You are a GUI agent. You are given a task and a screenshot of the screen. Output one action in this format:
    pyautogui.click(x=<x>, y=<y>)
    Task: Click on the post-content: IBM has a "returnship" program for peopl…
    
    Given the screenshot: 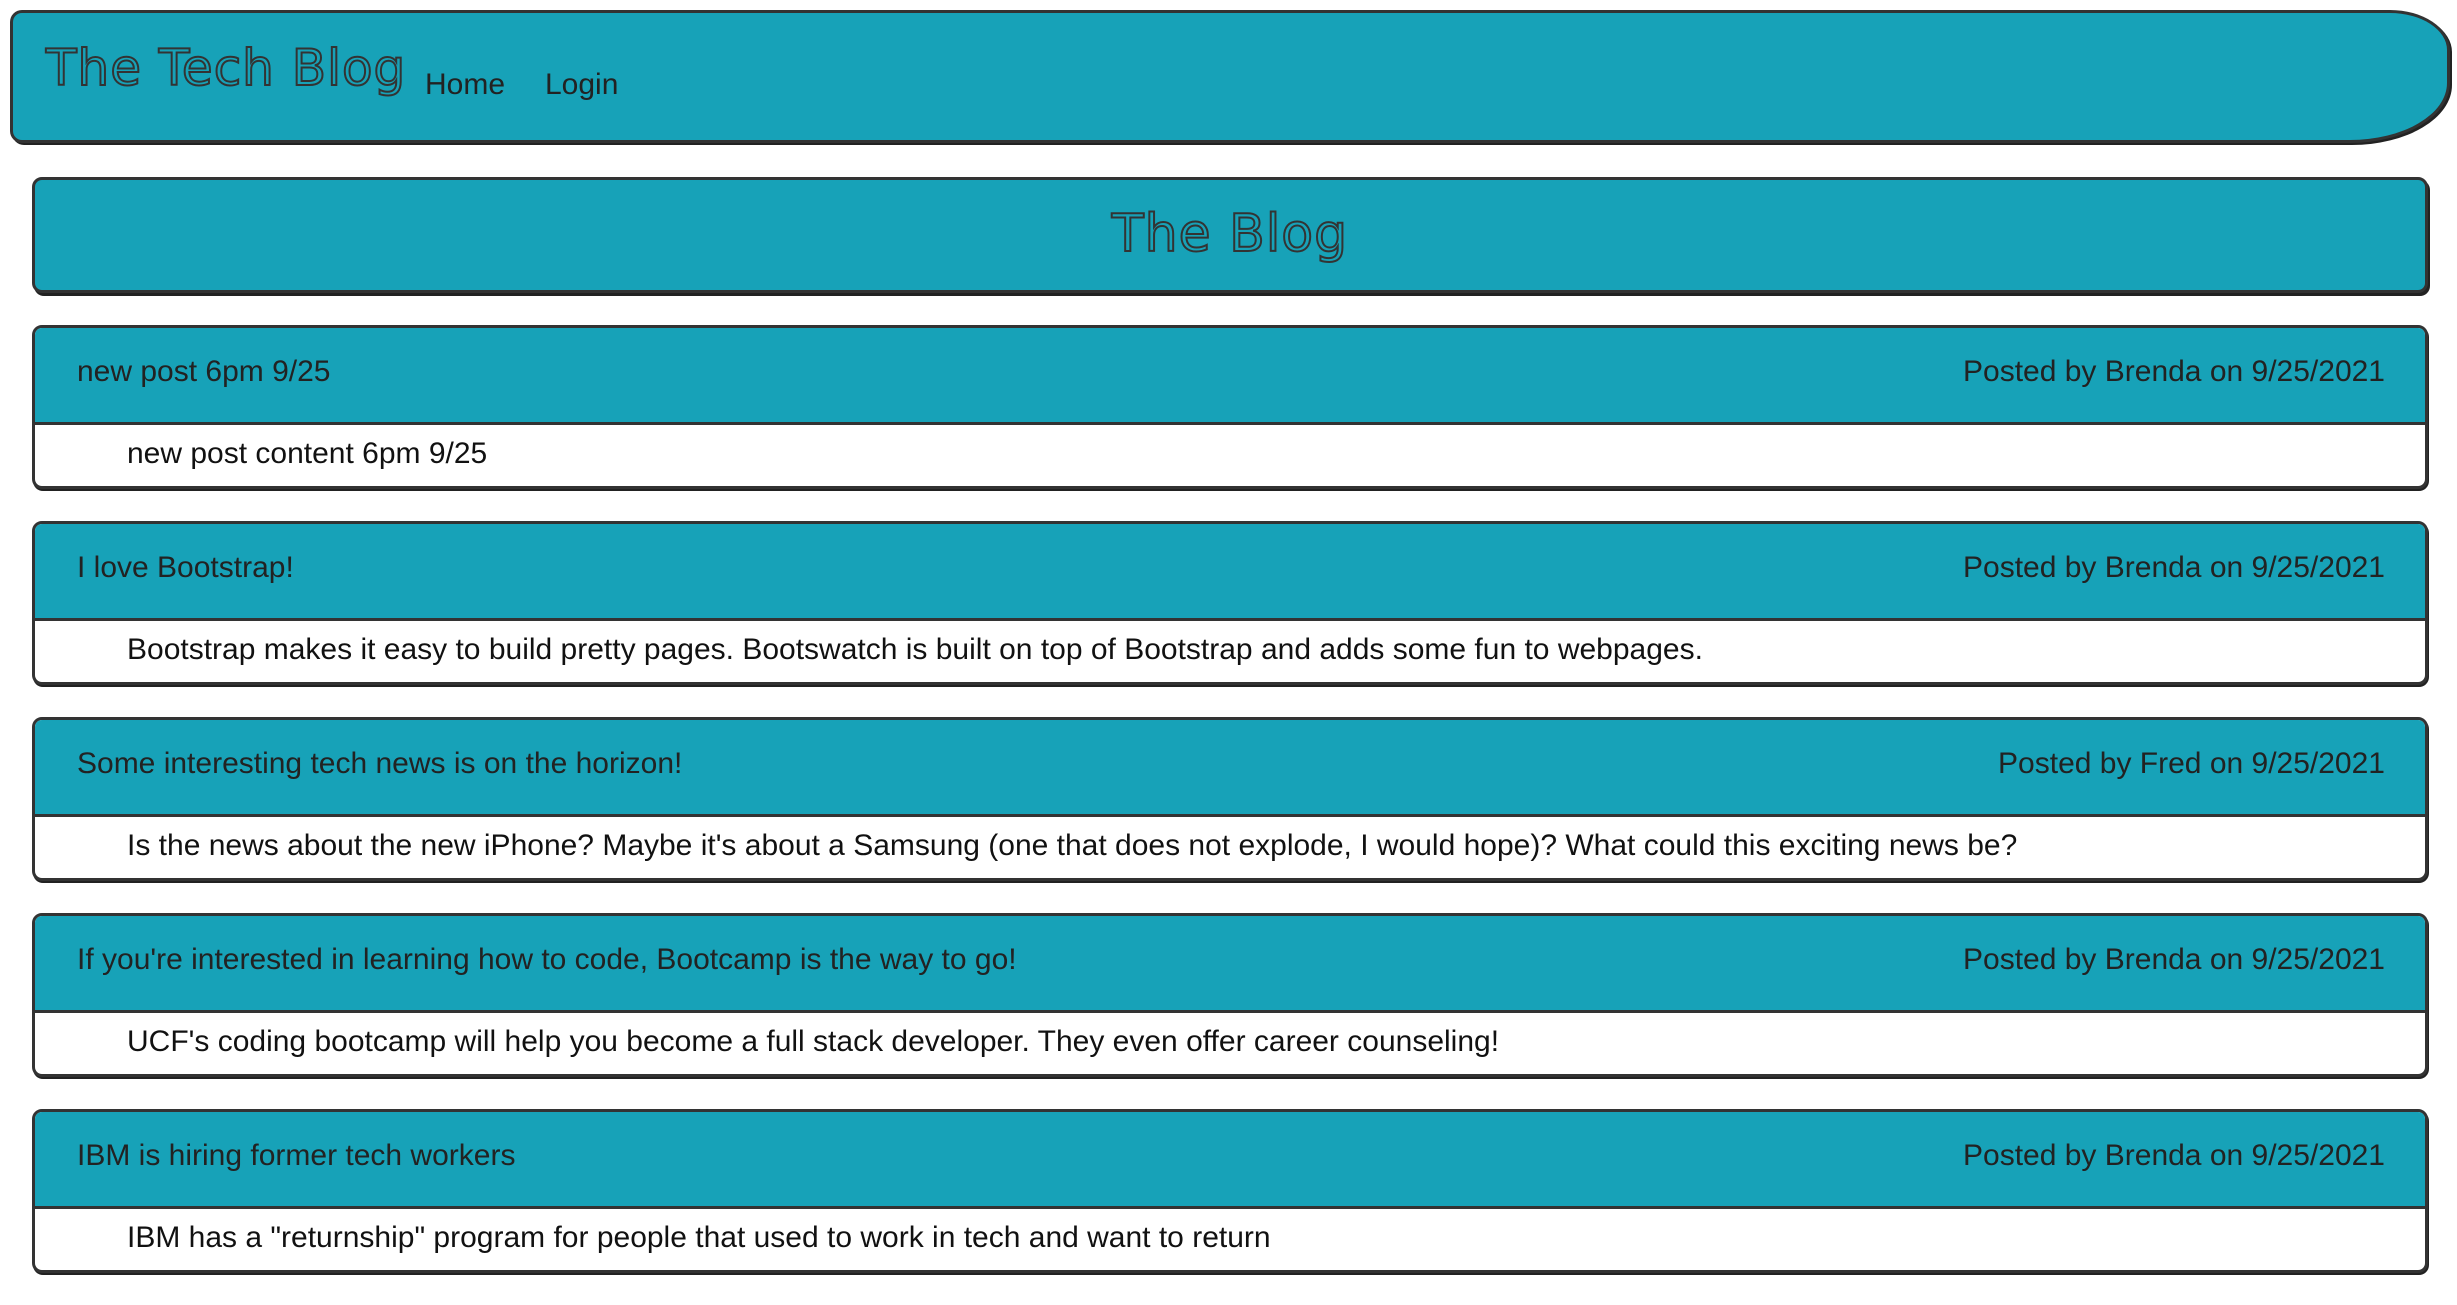 What is the action you would take?
    pyautogui.click(x=699, y=1237)
    